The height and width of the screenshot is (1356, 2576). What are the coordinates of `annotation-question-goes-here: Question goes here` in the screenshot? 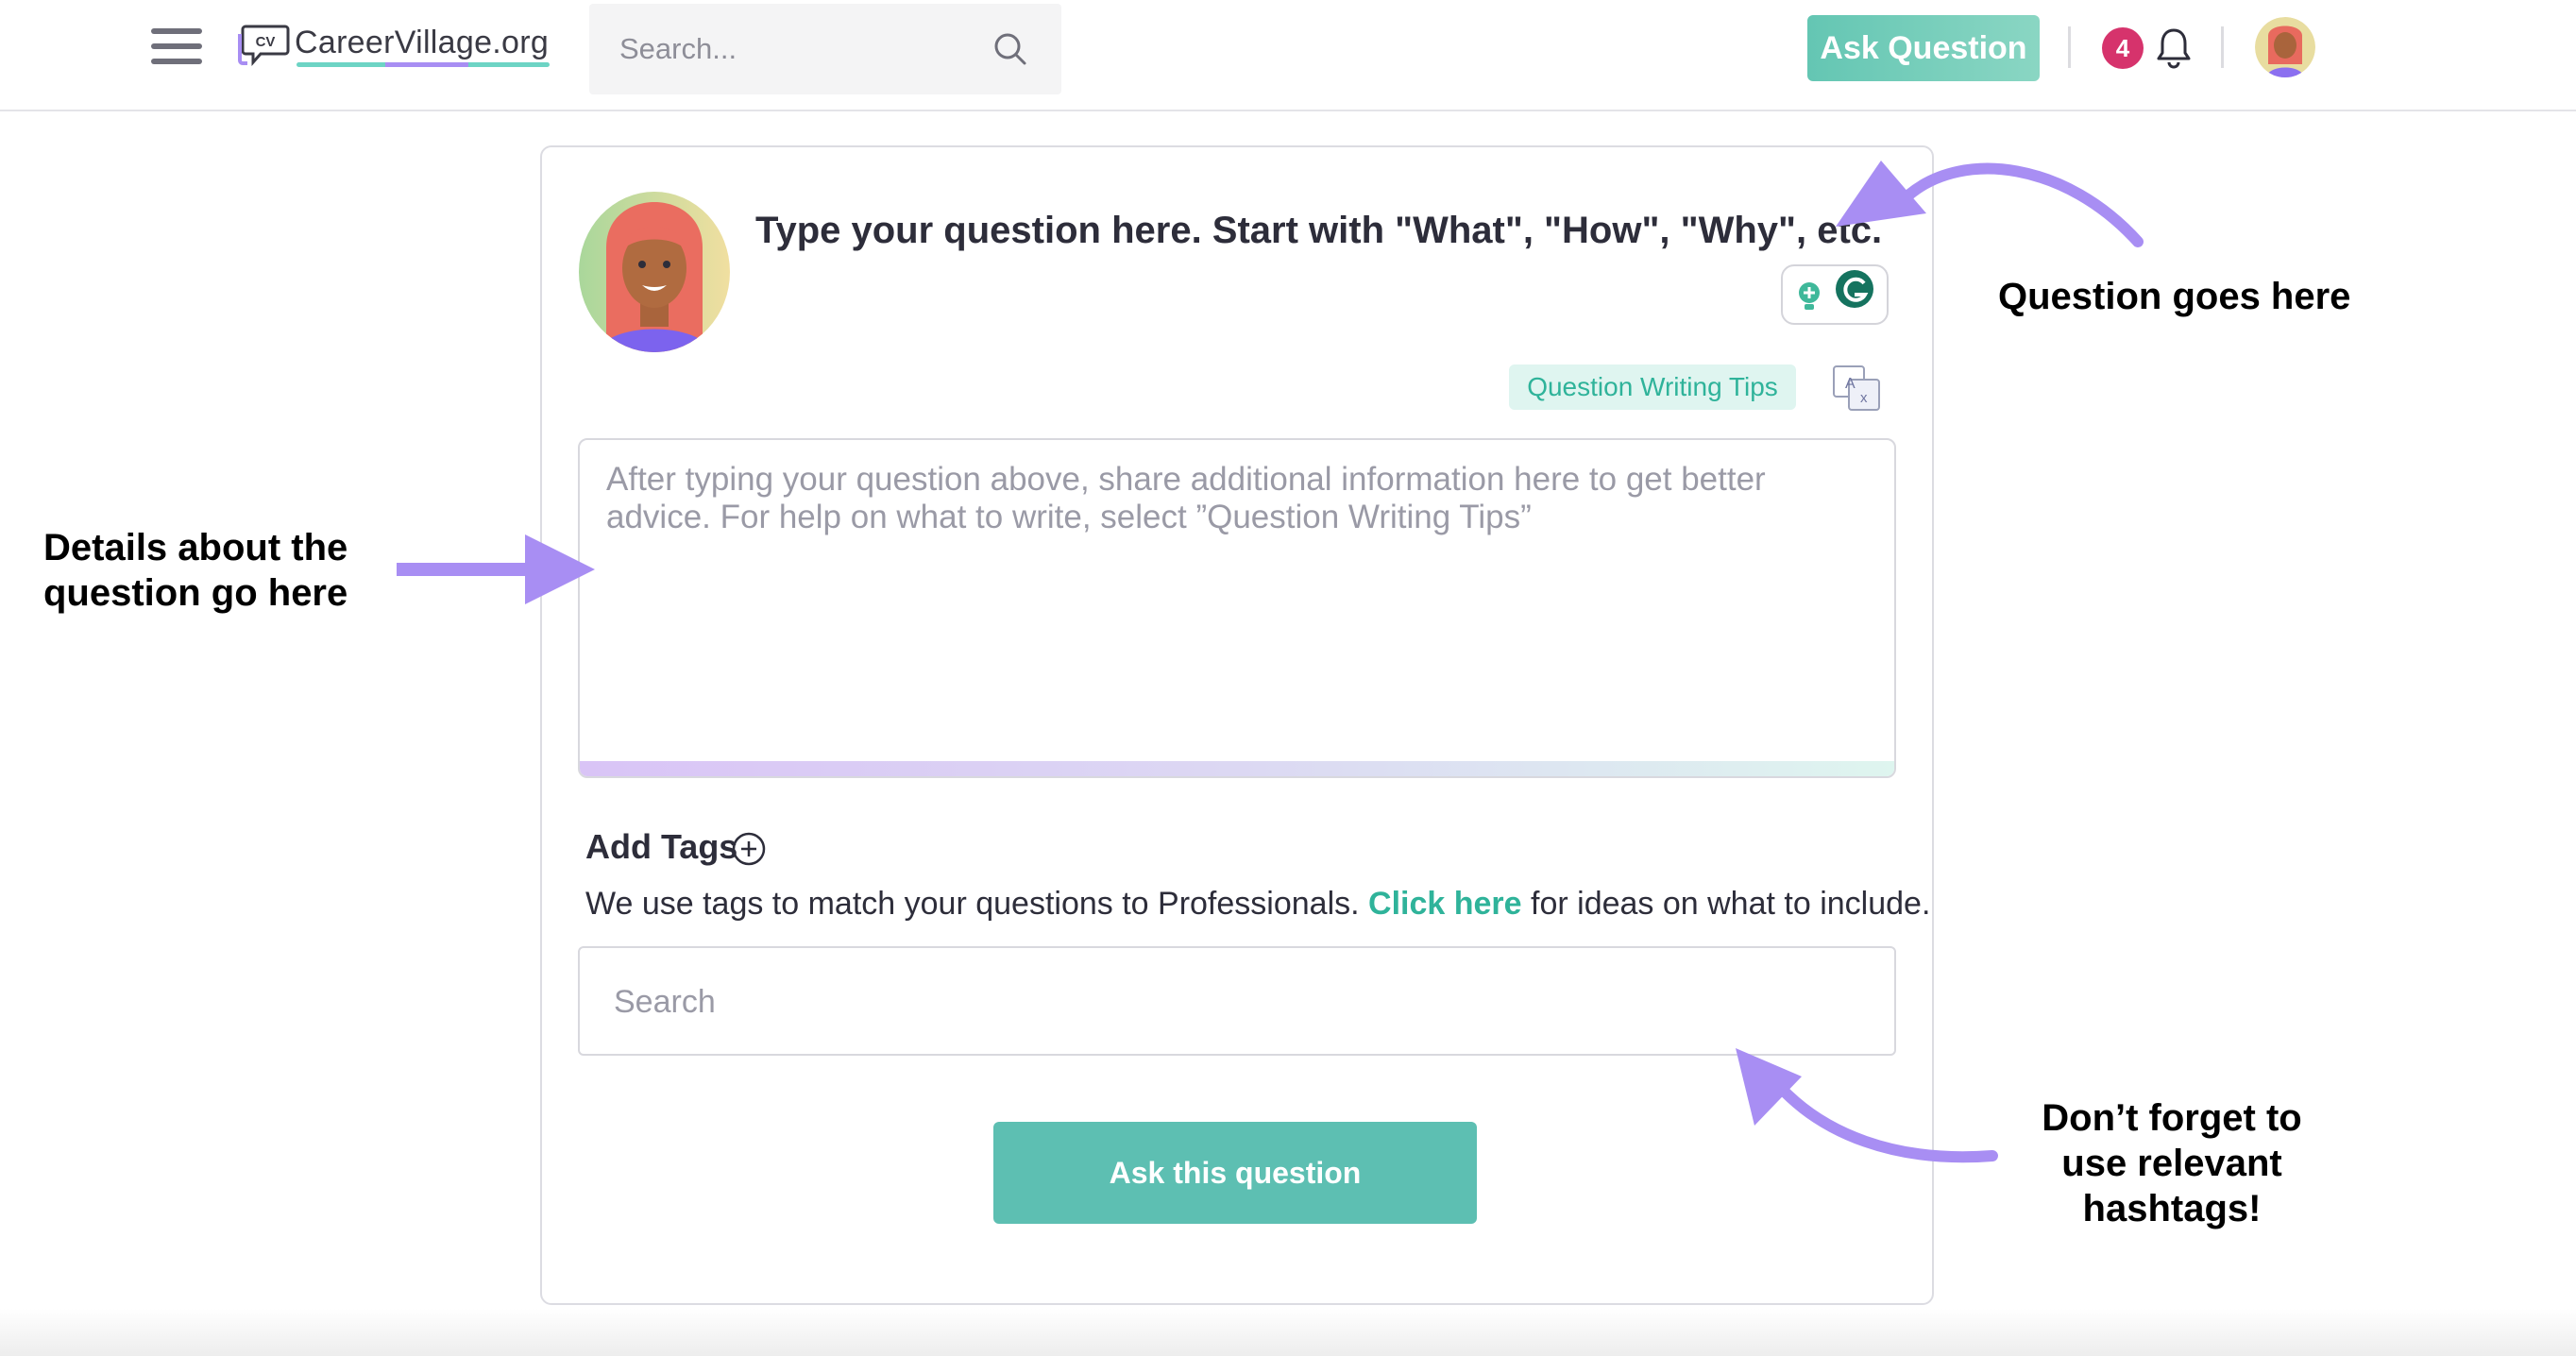 It's located at (2174, 296).